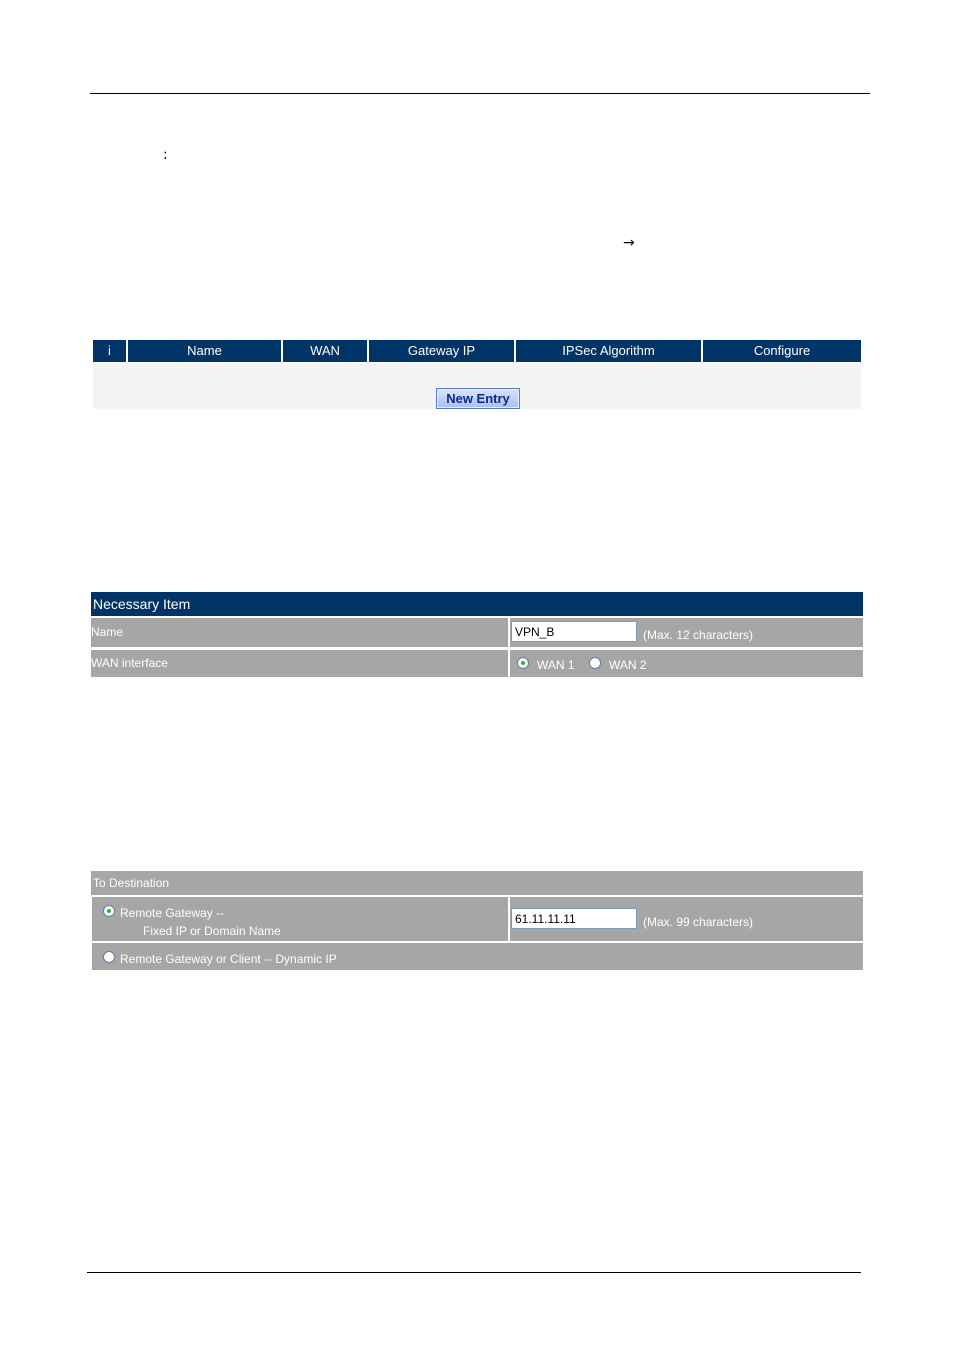 This screenshot has height=1350, width=954. I want to click on column-header-ipsec-algorithm: IPSec Algorithm, so click(608, 351).